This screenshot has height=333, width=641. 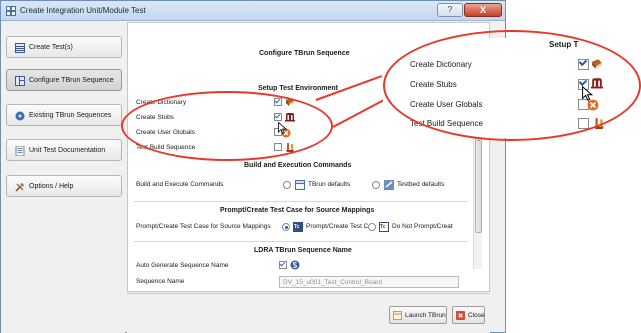 What do you see at coordinates (298, 165) in the screenshot?
I see `build-section-title: Build and Execution Commands` at bounding box center [298, 165].